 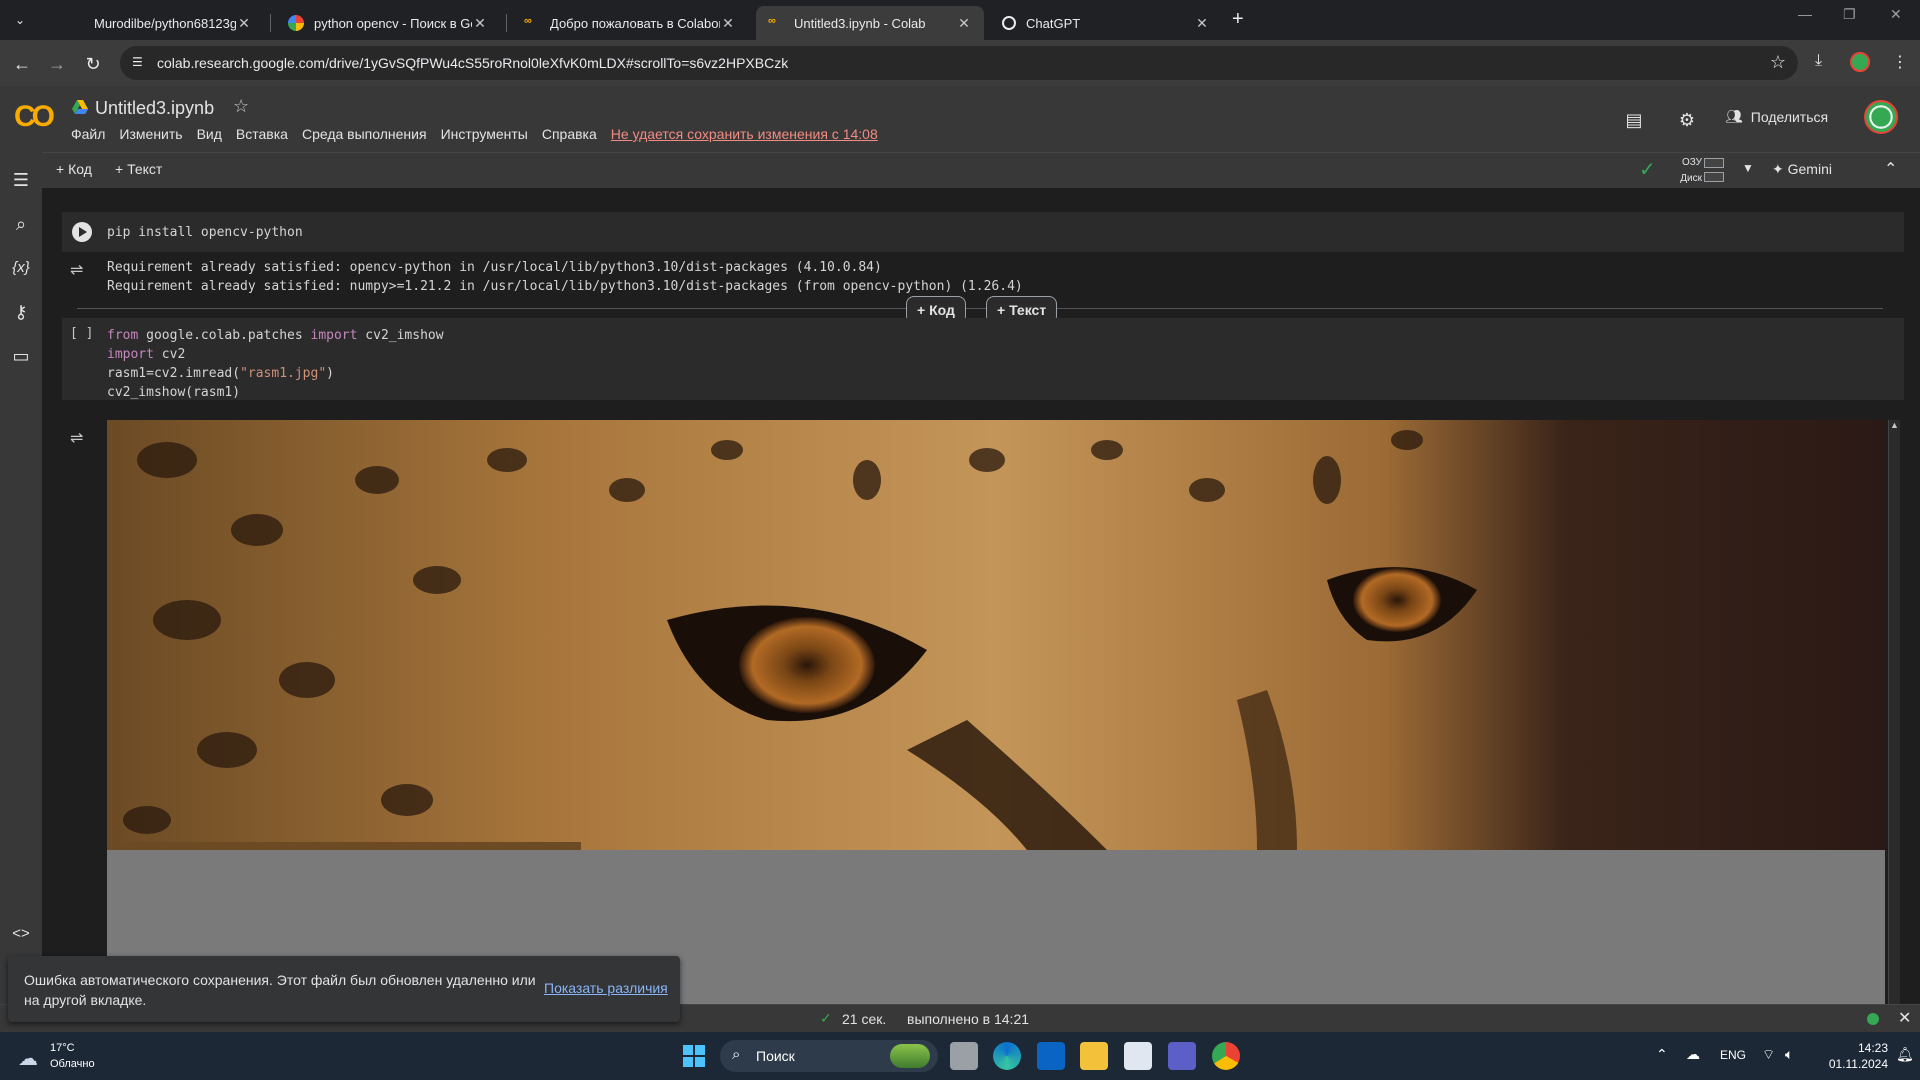 I want to click on notebook-toolbar: + Код + Текст ✓ ОЗУ Диск ▼ ✦ Gemini ⌃, so click(x=981, y=170).